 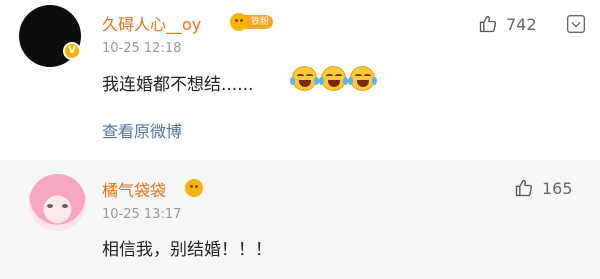 I want to click on view-original-post-link: 查看原微博, so click(x=142, y=130).